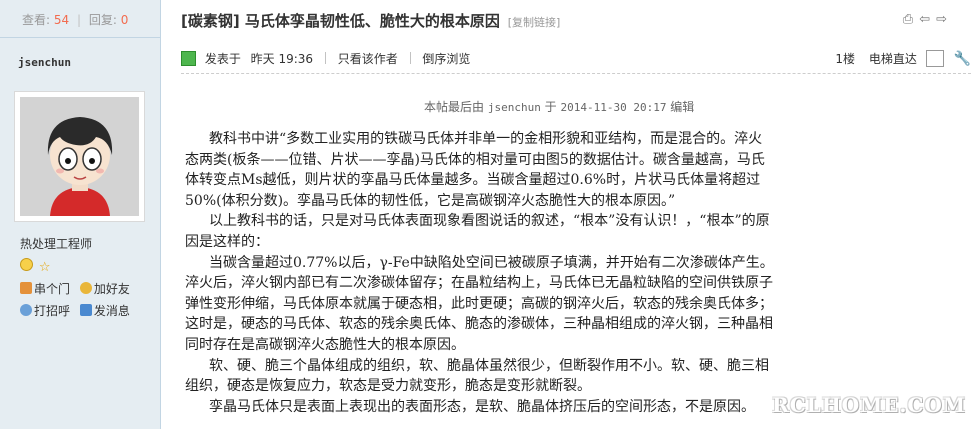 The image size is (976, 429). I want to click on only-author-link: 只看该作者, so click(368, 59).